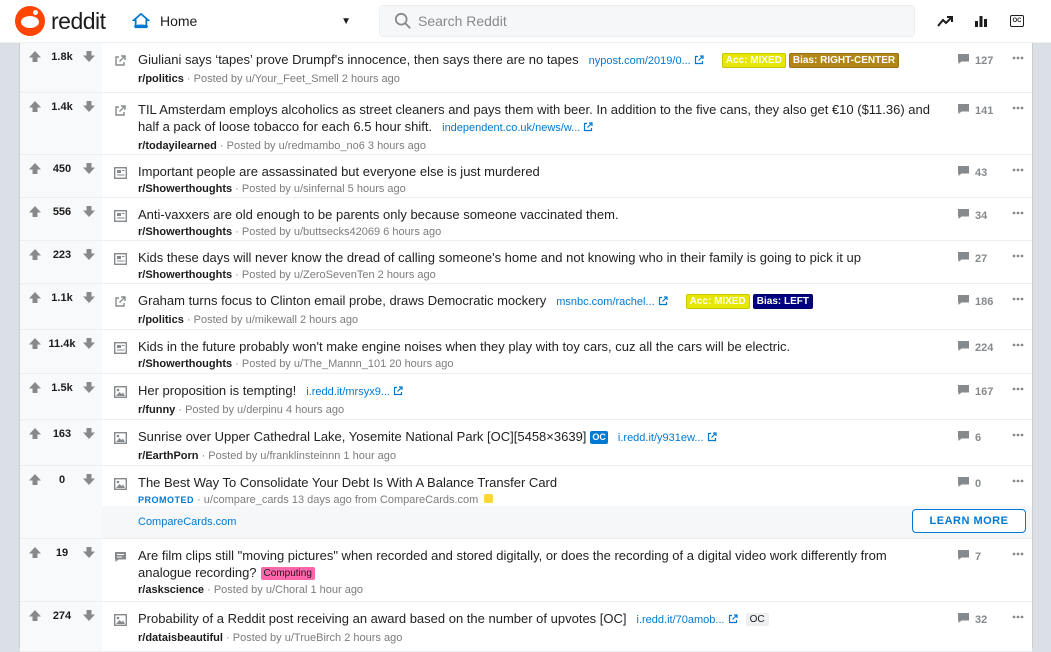  What do you see at coordinates (217, 390) in the screenshot?
I see `post-title: Her proposition is tempting!` at bounding box center [217, 390].